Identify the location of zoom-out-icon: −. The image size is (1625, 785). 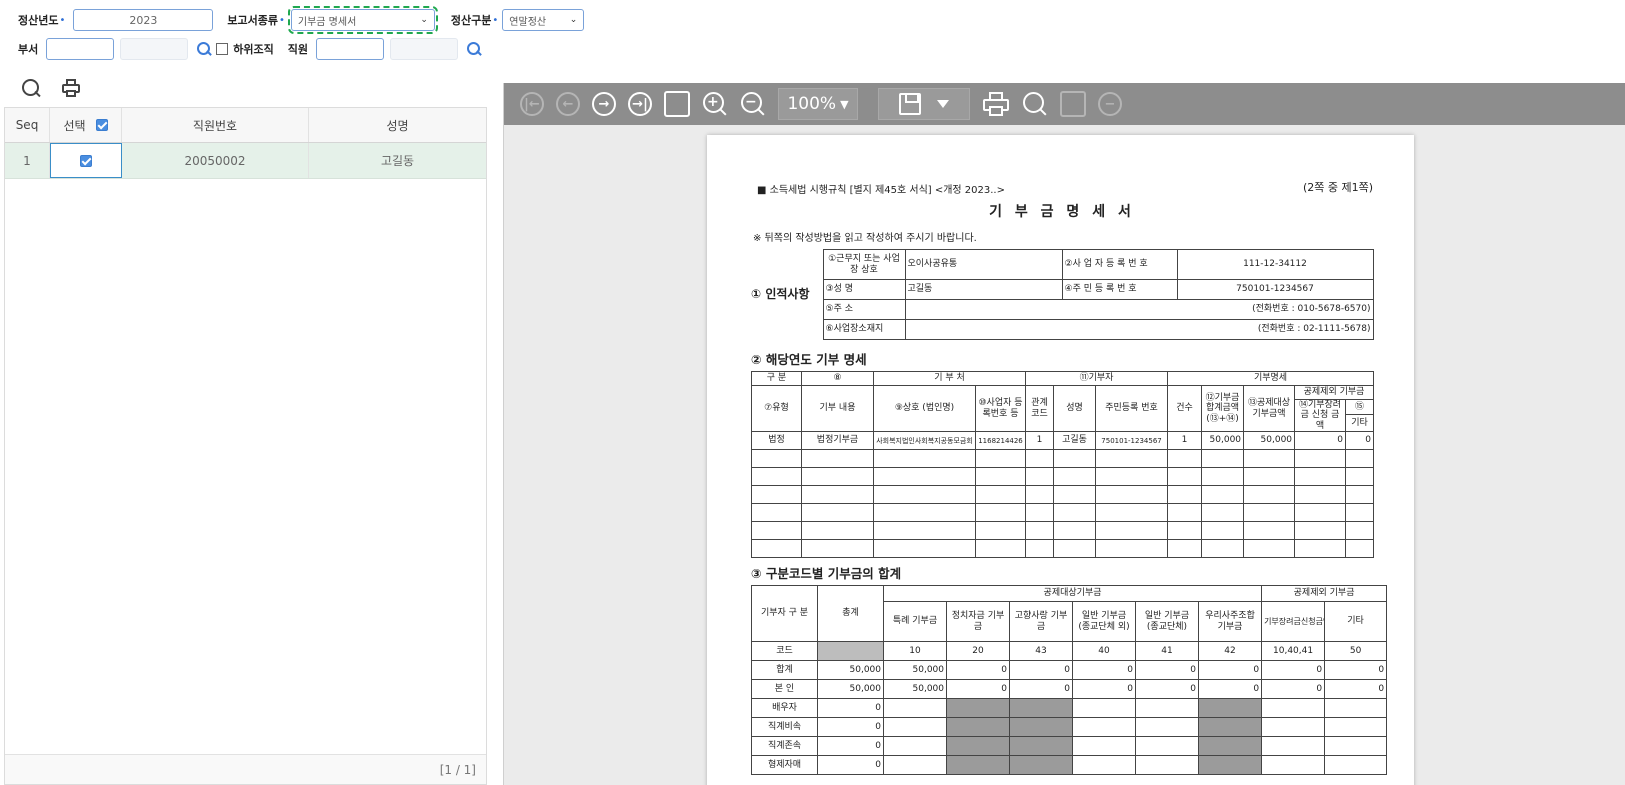
(753, 104).